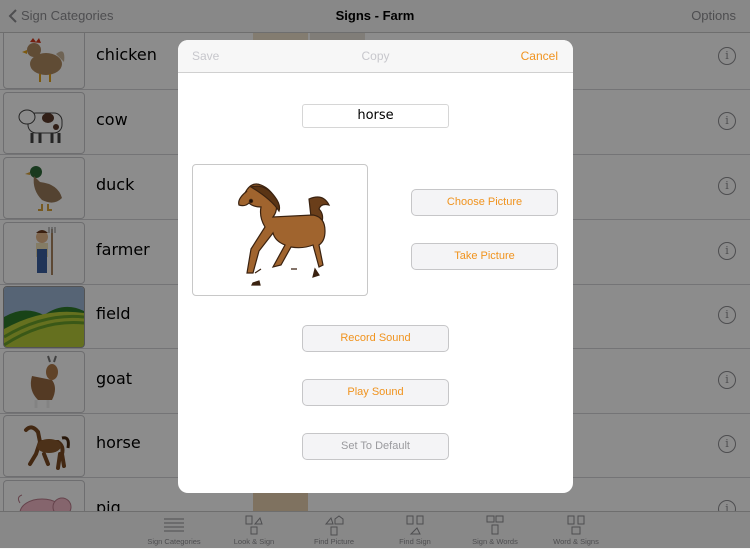 Image resolution: width=750 pixels, height=549 pixels. I want to click on sign-picture, so click(280, 230).